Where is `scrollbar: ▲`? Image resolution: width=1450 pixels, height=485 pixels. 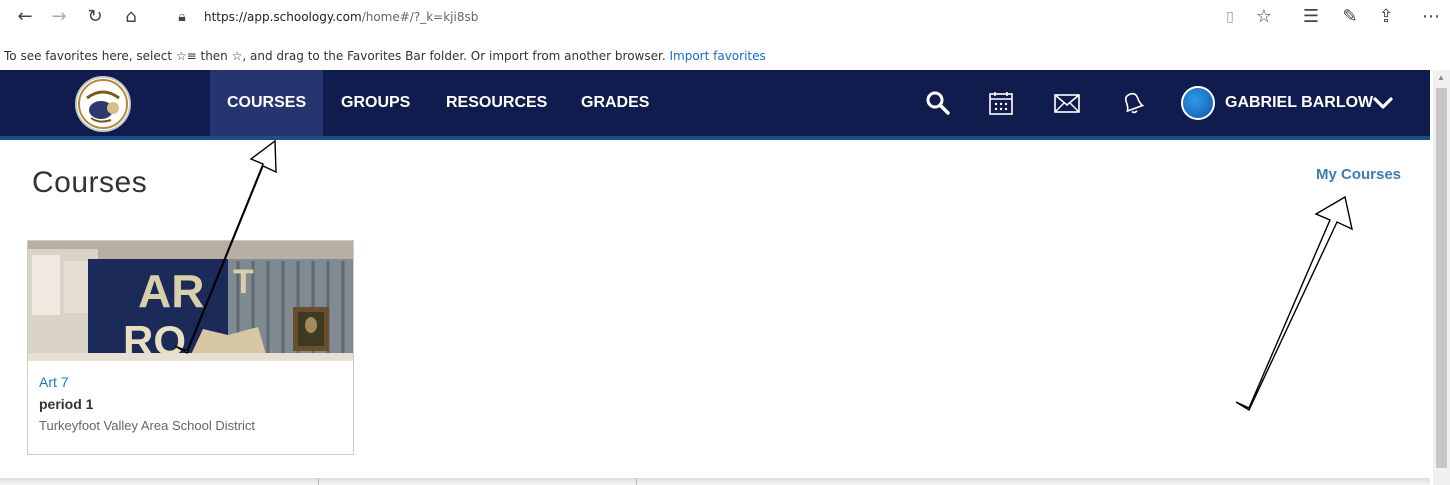 scrollbar: ▲ is located at coordinates (1441, 277).